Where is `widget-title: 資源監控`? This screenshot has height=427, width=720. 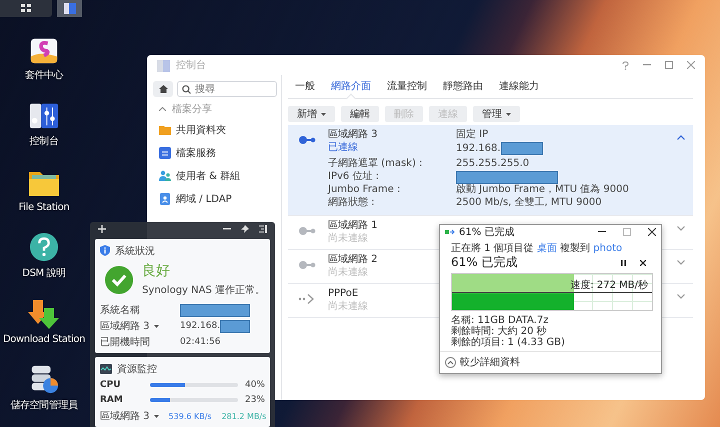
widget-title: 資源監控 is located at coordinates (137, 369).